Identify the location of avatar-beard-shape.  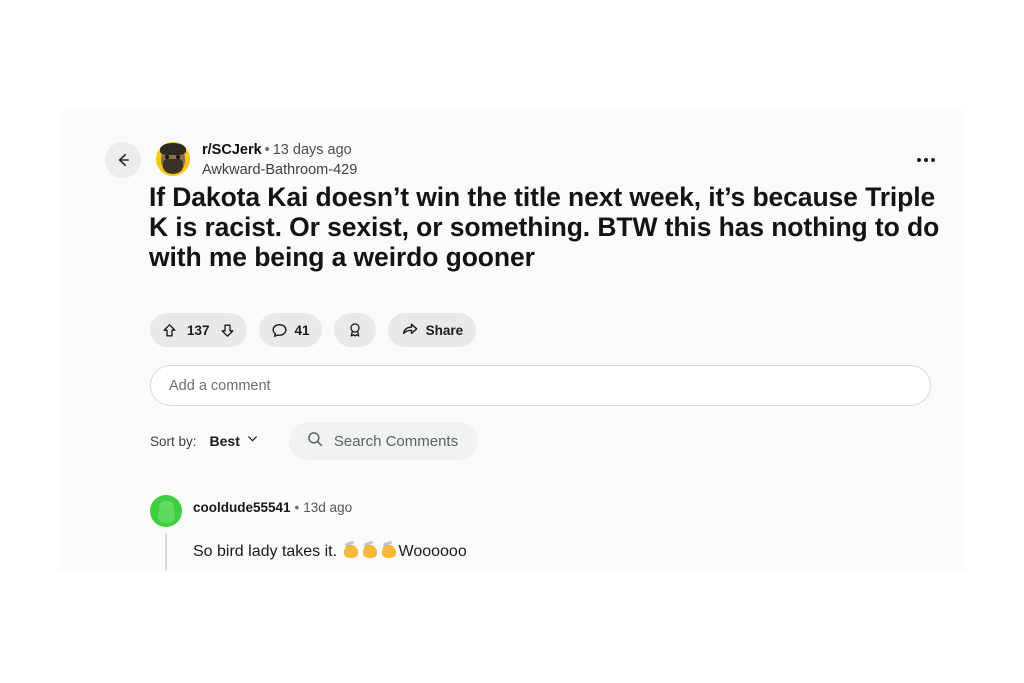
(173, 166).